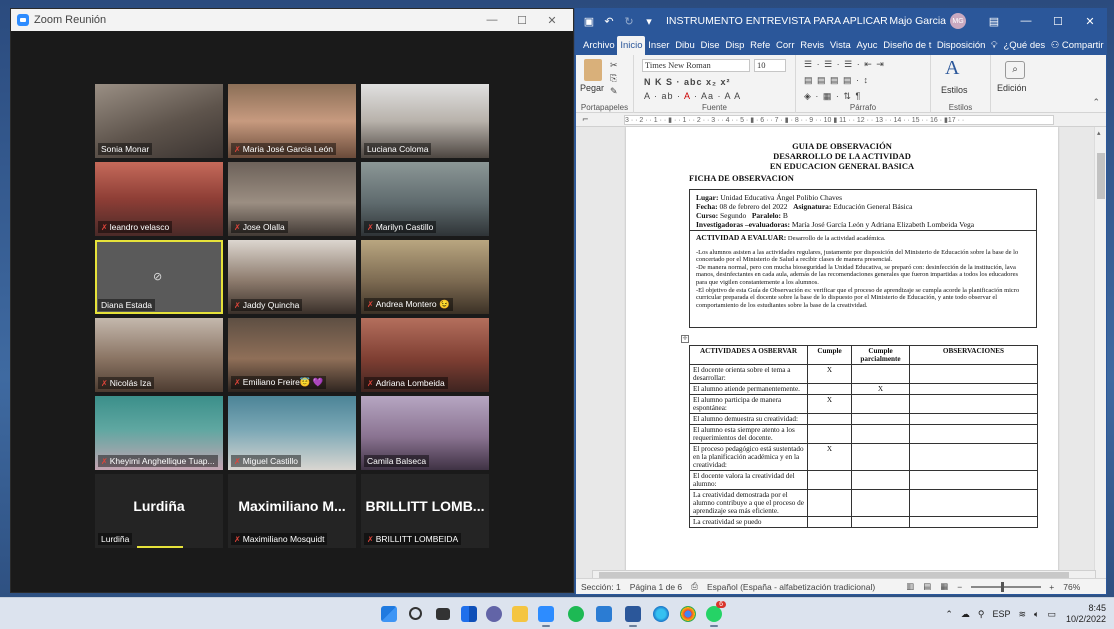  Describe the element at coordinates (292, 121) in the screenshot. I see `participant-tile: ✗ Maria José Garcia León` at that location.